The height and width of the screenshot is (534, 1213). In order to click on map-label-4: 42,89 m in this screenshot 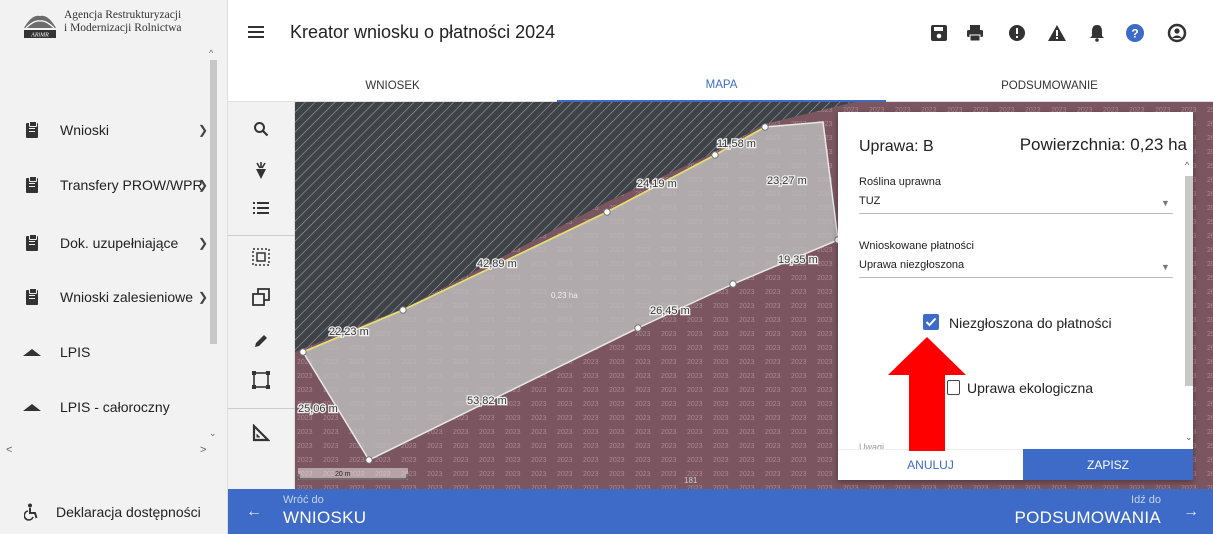, I will do `click(497, 264)`.